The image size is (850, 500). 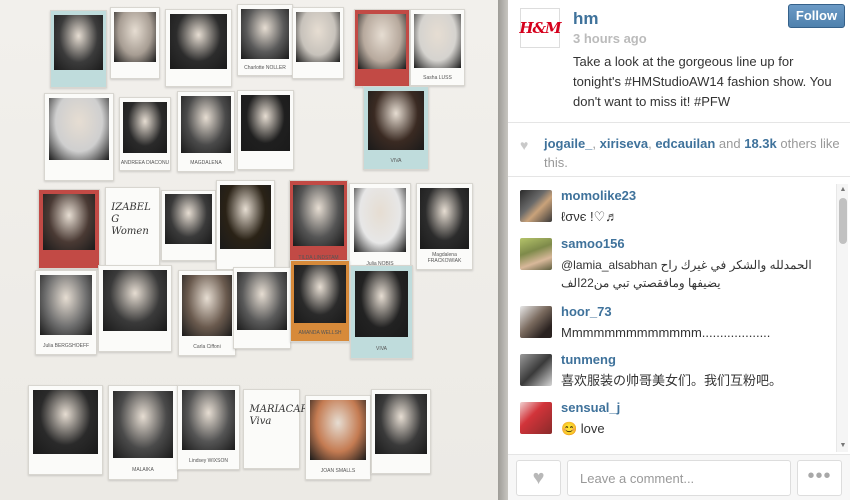 What do you see at coordinates (437, 77) in the screenshot?
I see `model-card-caption: Sasha LUSS` at bounding box center [437, 77].